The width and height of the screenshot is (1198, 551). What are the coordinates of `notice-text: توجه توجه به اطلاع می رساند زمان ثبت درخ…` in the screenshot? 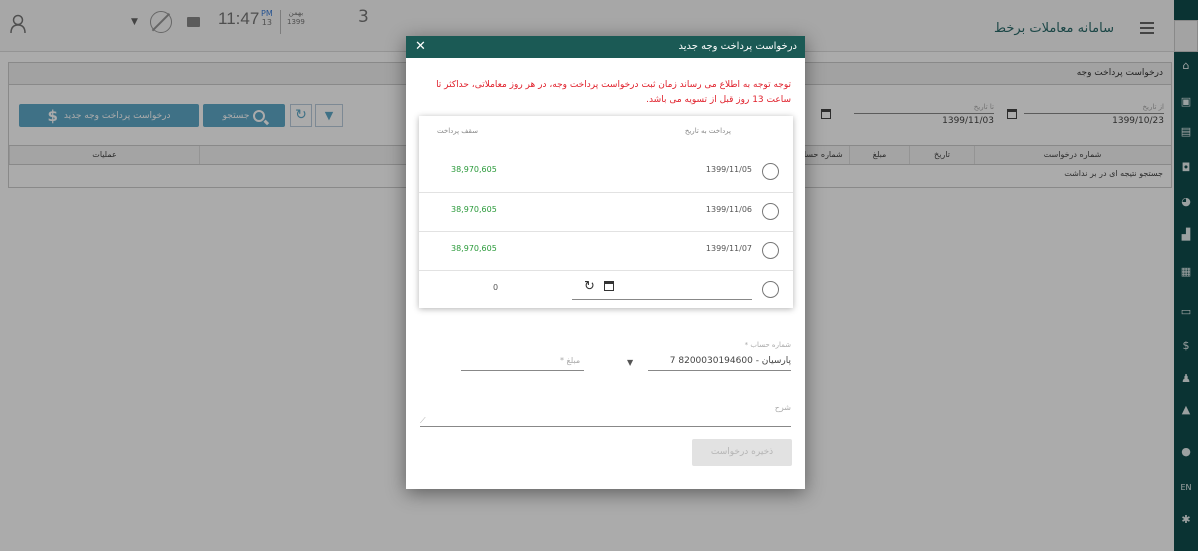 It's located at (613, 92).